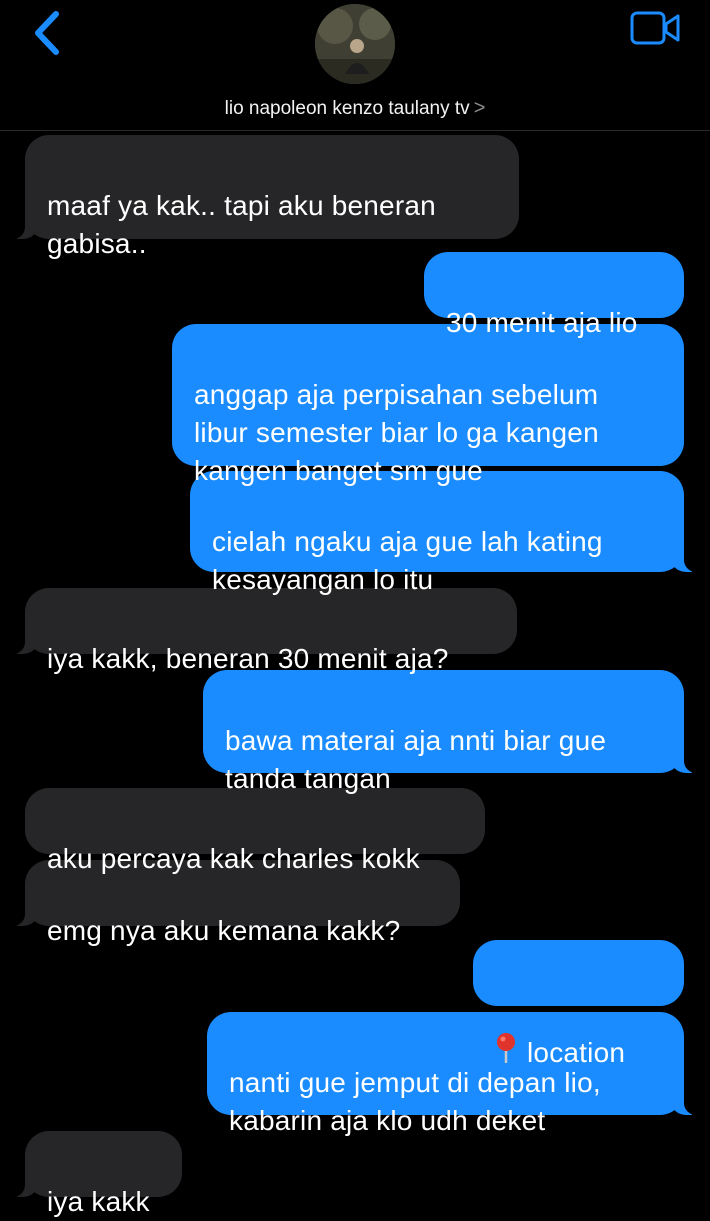 Image resolution: width=710 pixels, height=1221 pixels. I want to click on chevron-right-icon: >, so click(479, 108).